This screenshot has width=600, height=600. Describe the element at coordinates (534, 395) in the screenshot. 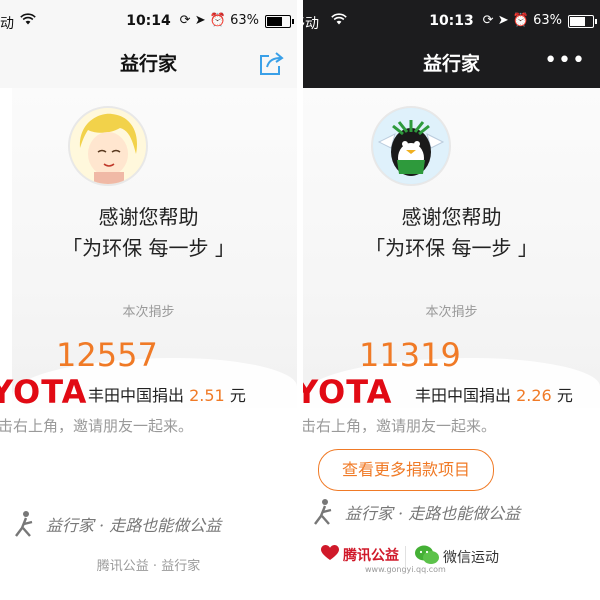

I see `donation-amount: 2.26` at that location.